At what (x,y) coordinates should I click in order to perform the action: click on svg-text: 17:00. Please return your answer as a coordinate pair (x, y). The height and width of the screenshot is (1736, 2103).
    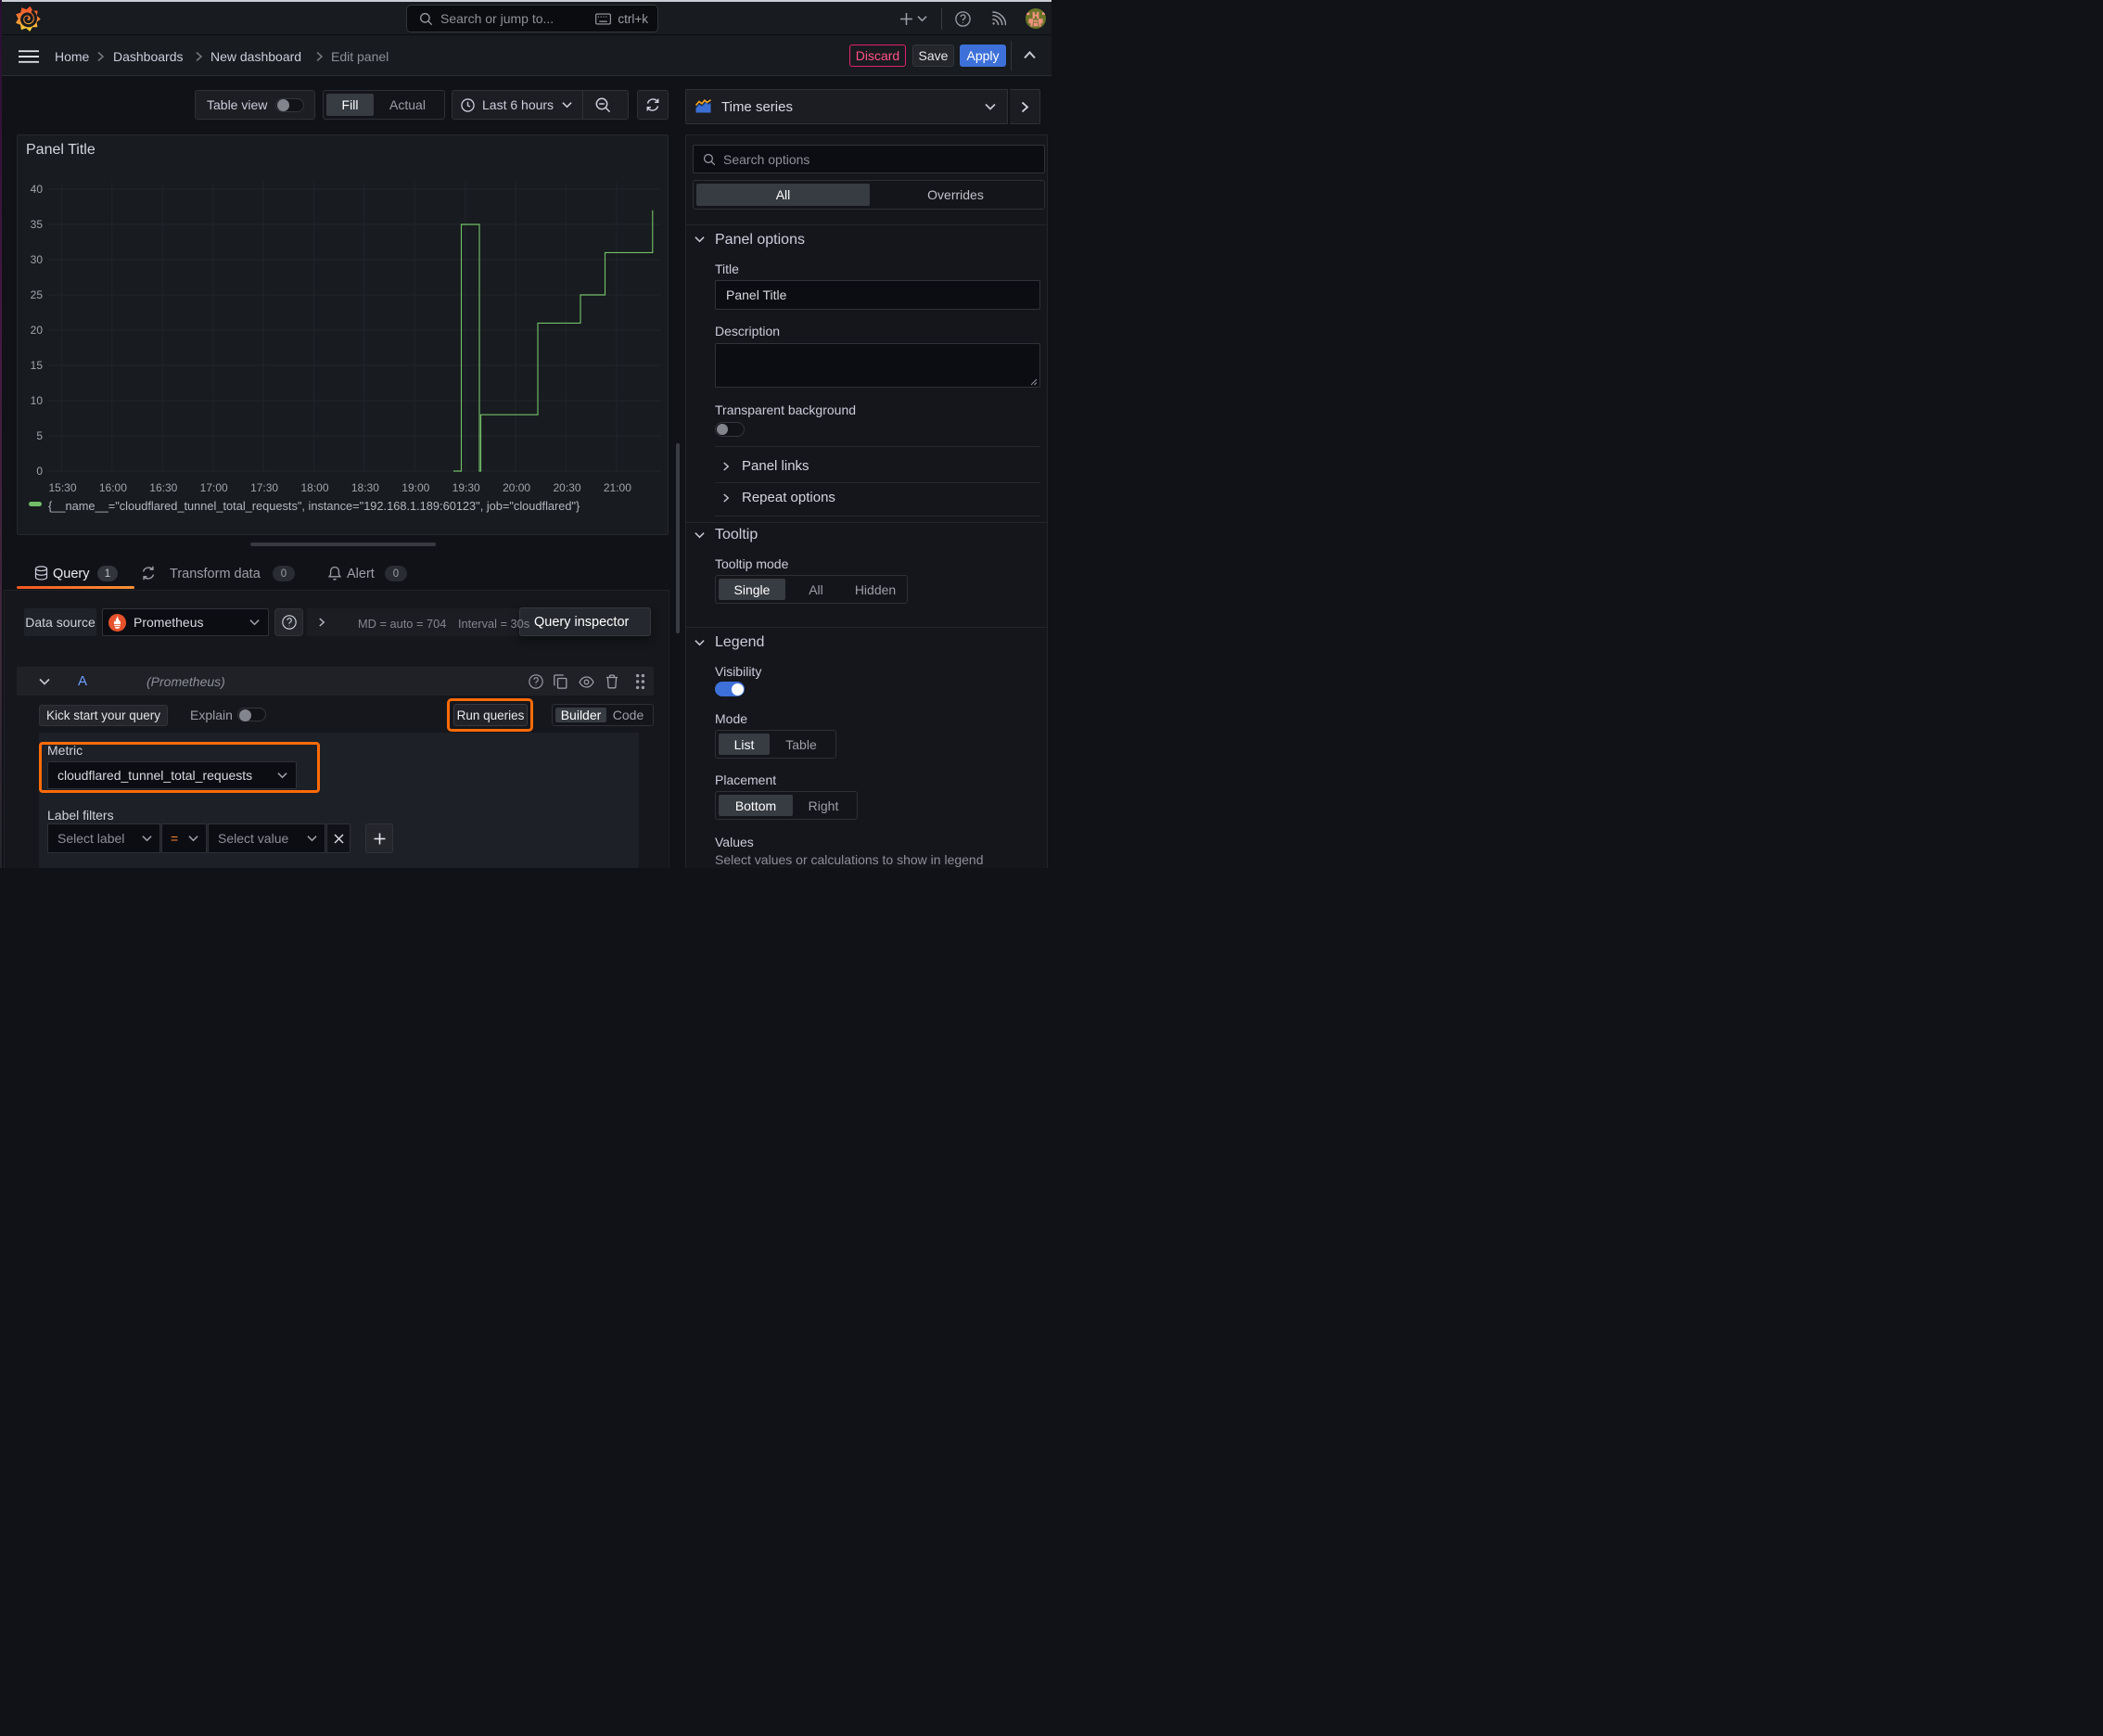
    Looking at the image, I should click on (214, 488).